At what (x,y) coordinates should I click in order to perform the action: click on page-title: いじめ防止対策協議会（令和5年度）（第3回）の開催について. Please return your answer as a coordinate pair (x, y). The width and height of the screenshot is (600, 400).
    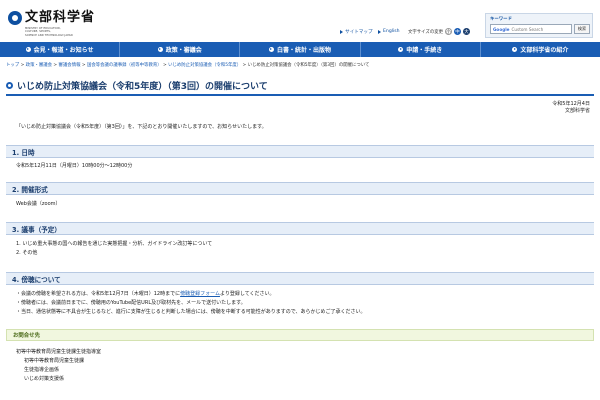
    Looking at the image, I should click on (142, 86).